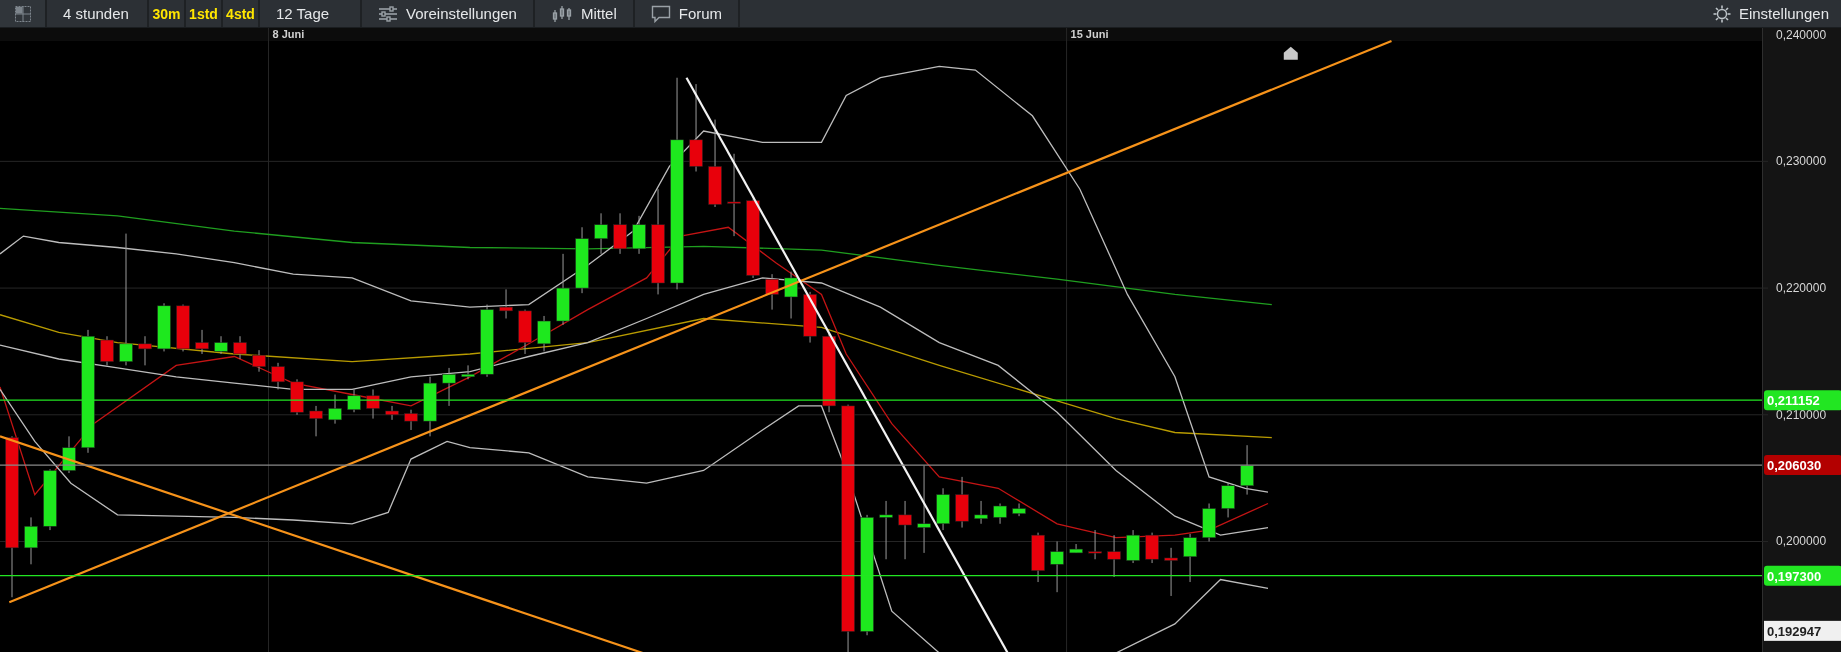 The height and width of the screenshot is (652, 1841). What do you see at coordinates (241, 13) in the screenshot?
I see `interval-button: 4std` at bounding box center [241, 13].